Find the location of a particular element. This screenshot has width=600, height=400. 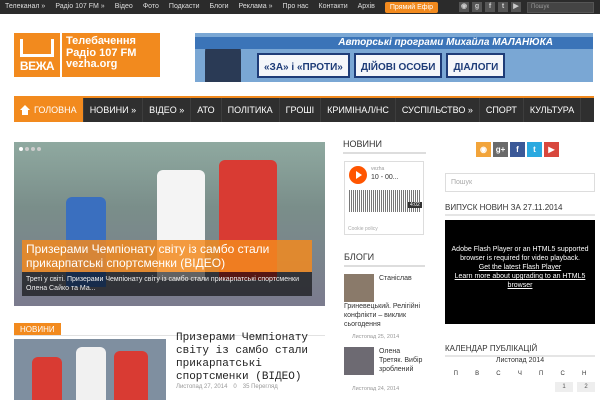

logo-line-tv: Телебачення is located at coordinates (101, 41).